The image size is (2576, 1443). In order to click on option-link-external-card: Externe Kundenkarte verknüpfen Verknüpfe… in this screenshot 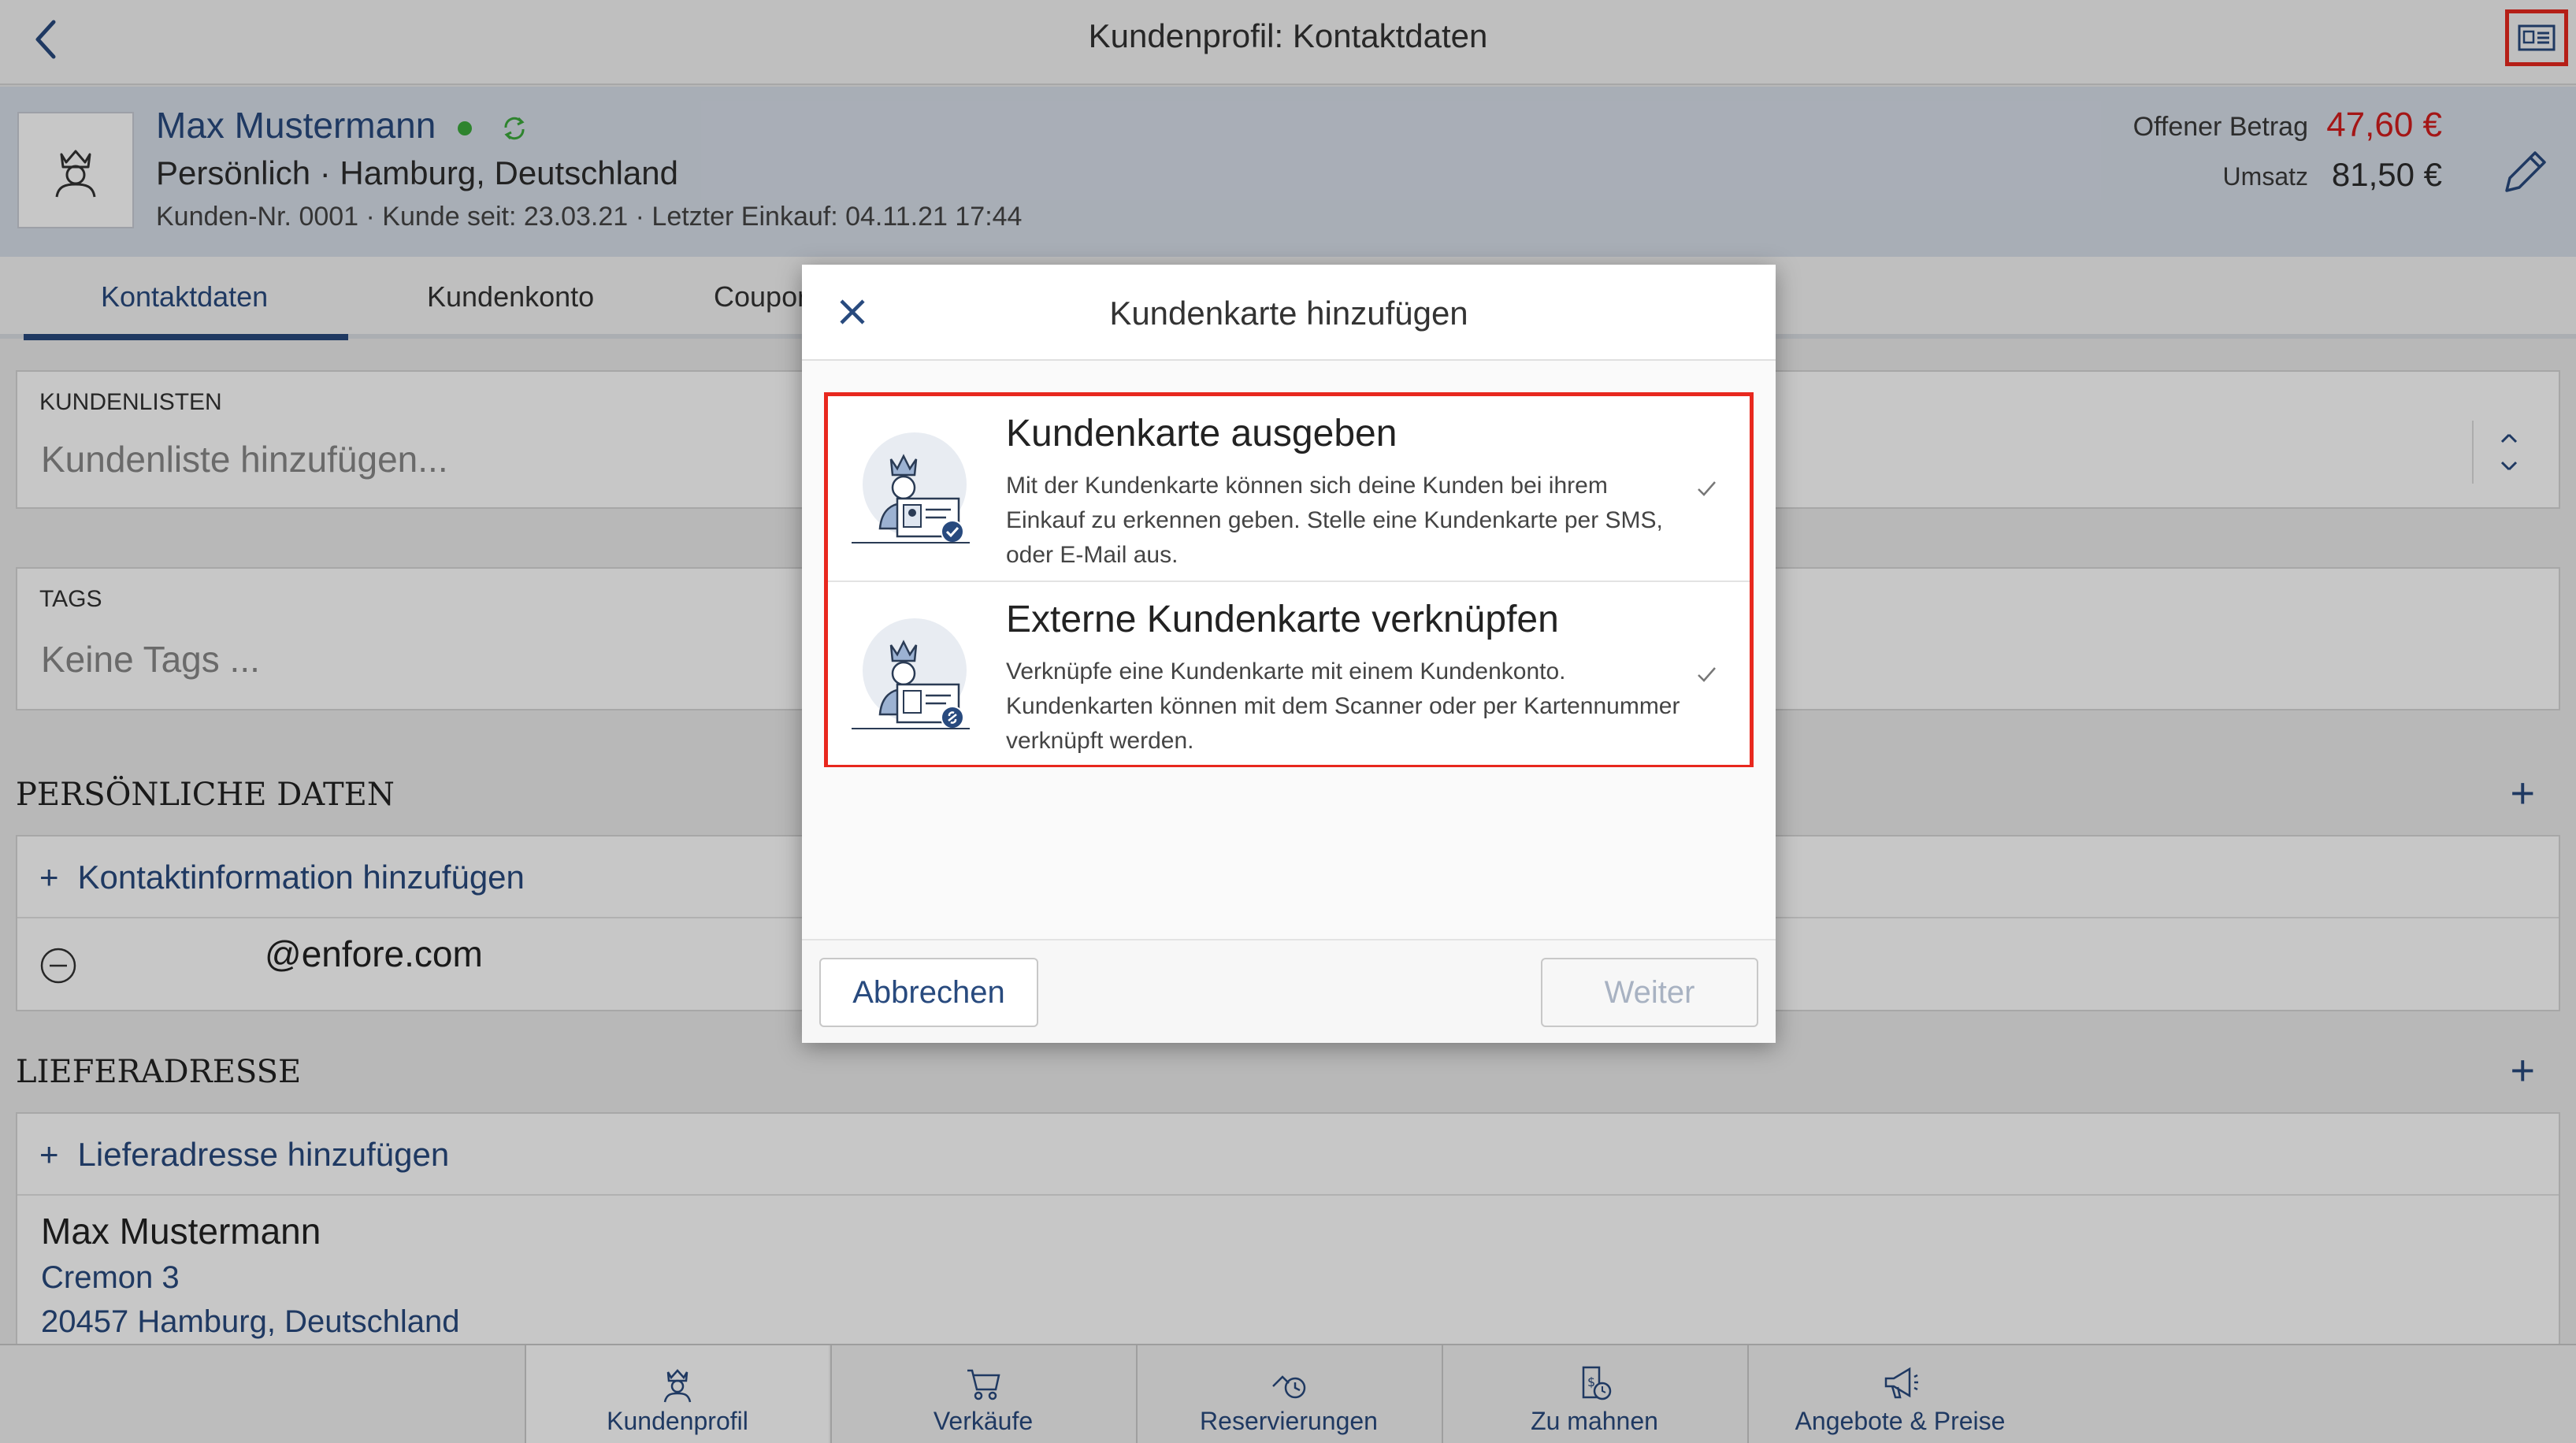, I will do `click(1289, 673)`.